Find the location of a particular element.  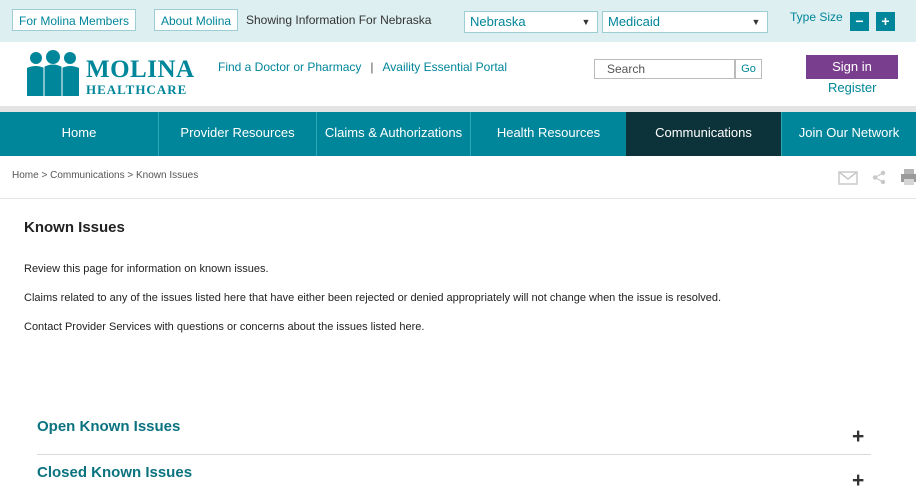

nav-join-network: Join Our Network is located at coordinates (848, 134).